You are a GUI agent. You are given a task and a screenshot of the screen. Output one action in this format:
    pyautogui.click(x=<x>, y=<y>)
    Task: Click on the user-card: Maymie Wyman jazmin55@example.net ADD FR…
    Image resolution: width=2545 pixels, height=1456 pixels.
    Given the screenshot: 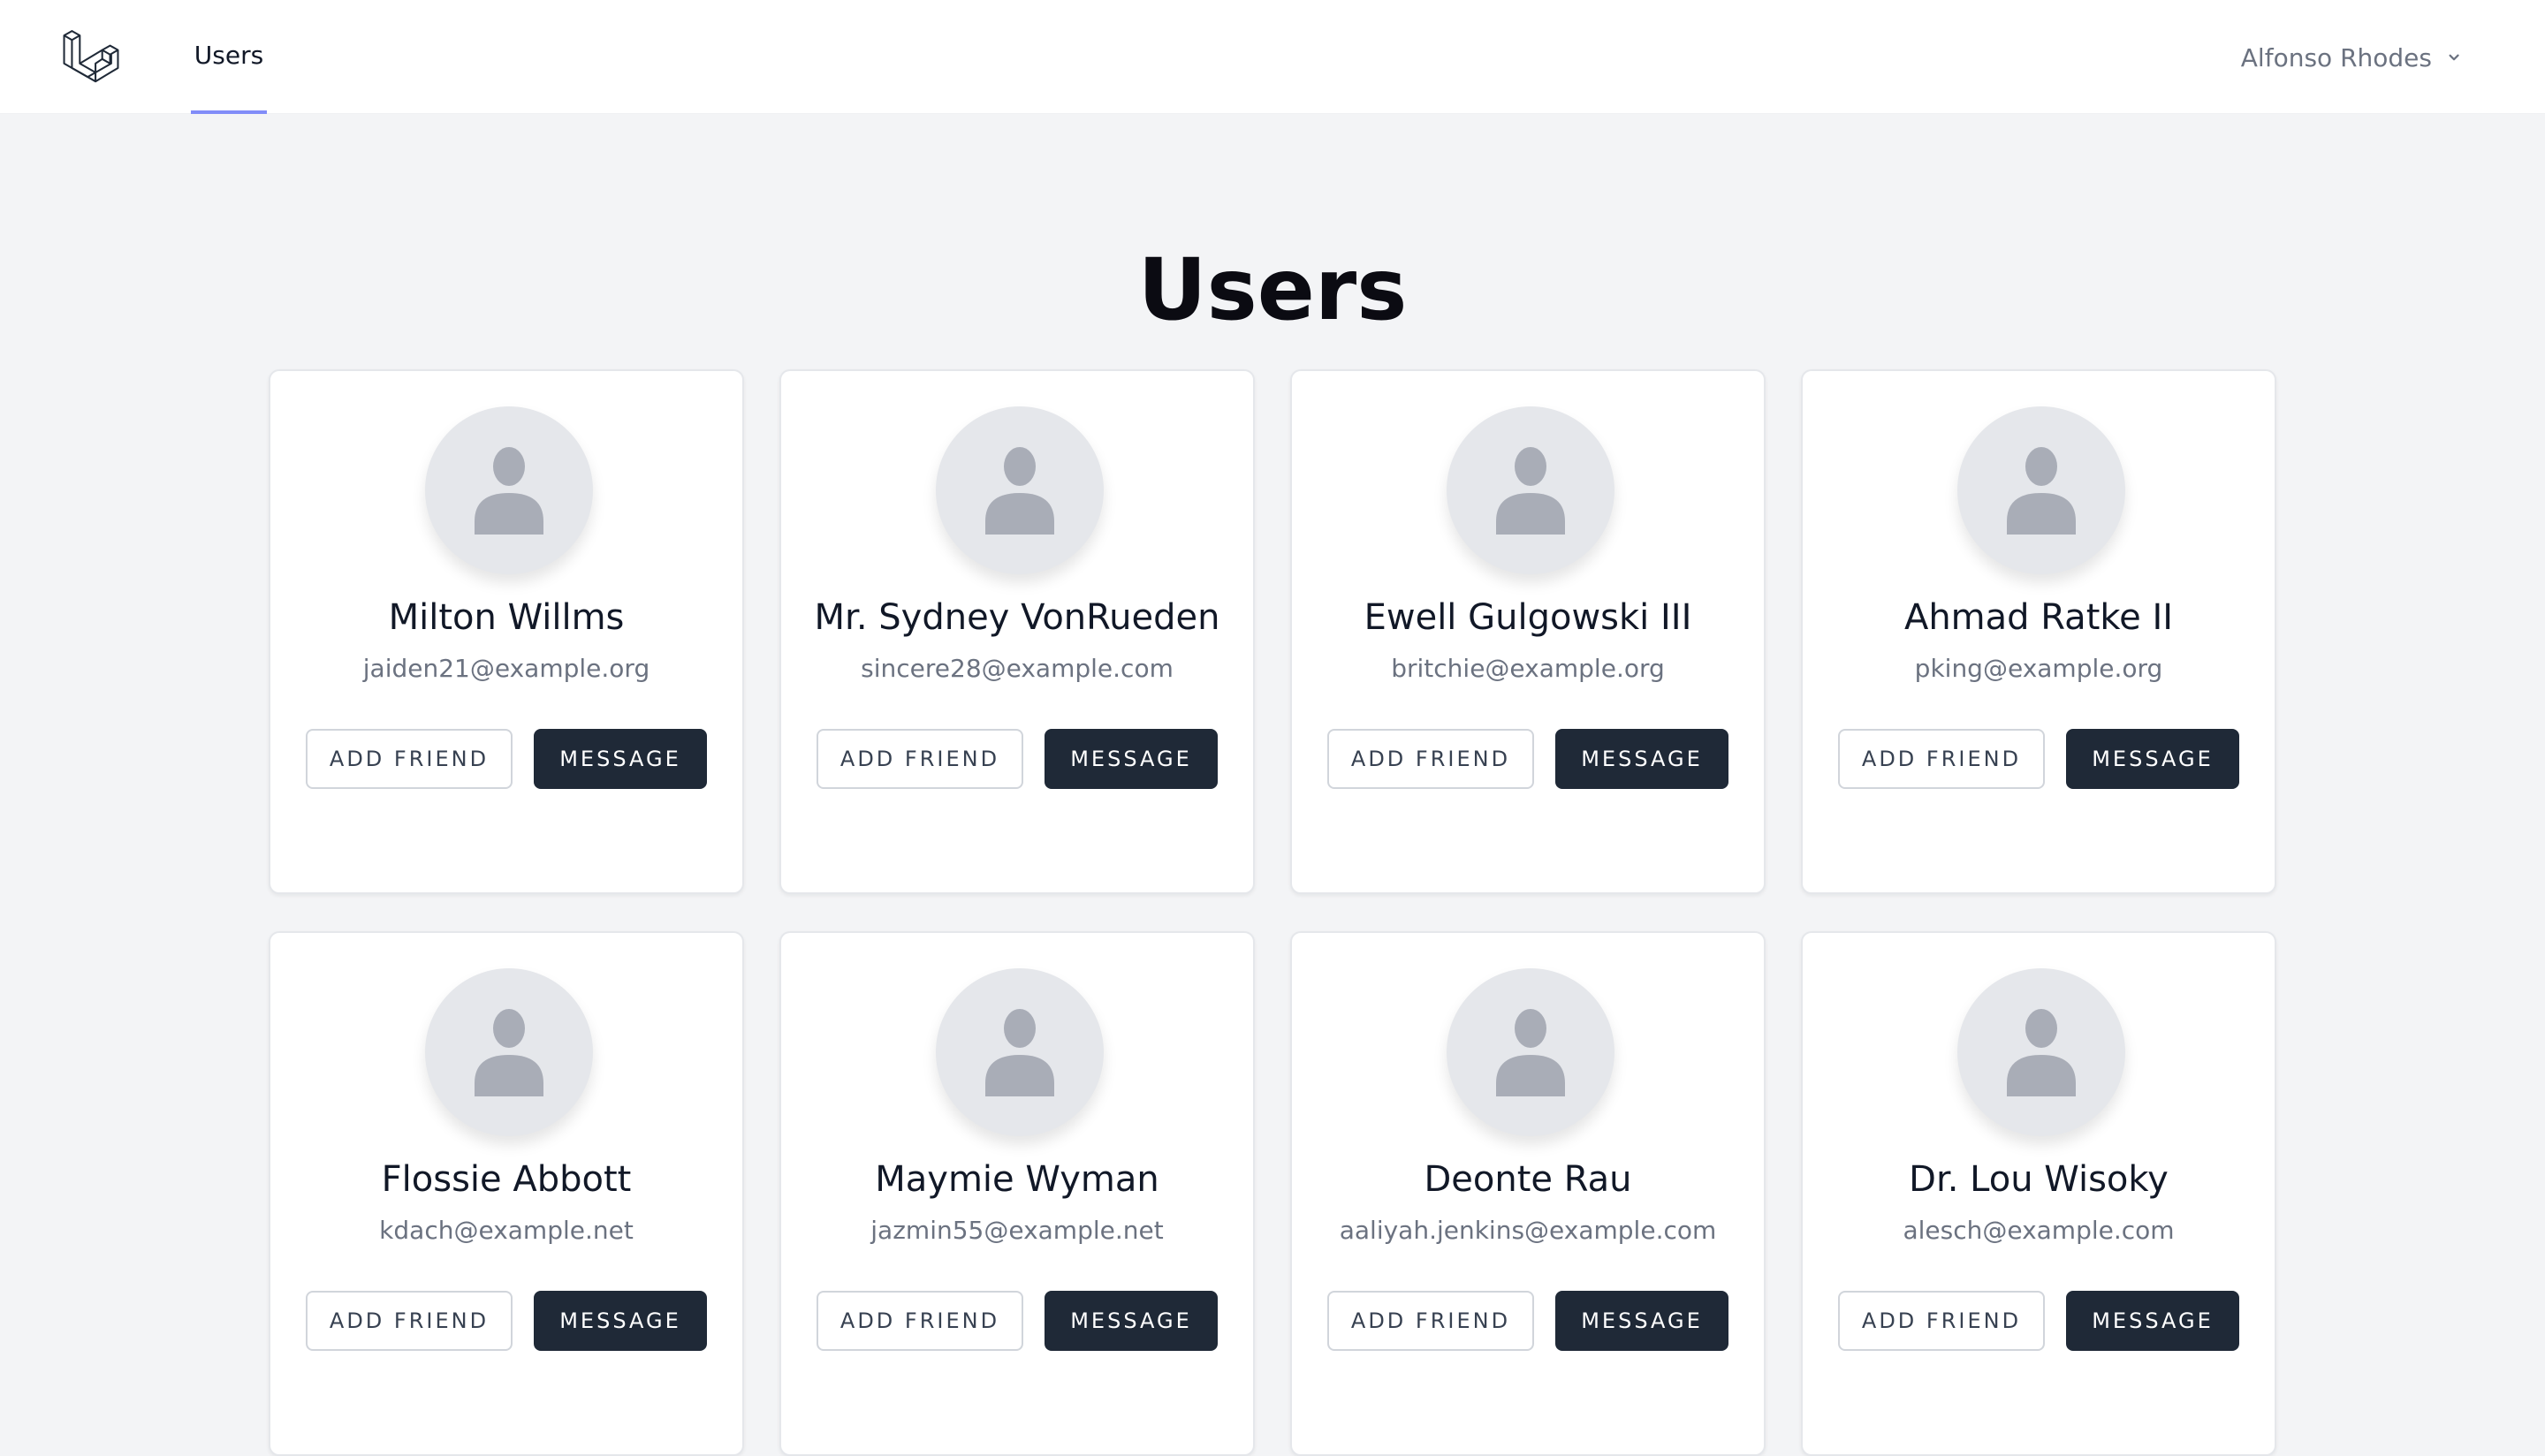 What is the action you would take?
    pyautogui.click(x=1017, y=1193)
    